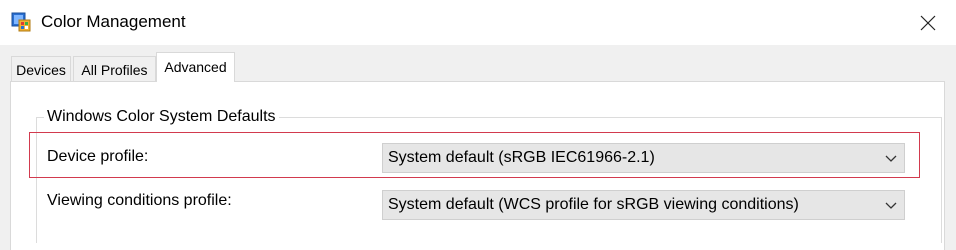  I want to click on device-profile-dropdown: System default (sRGB IEC61966-2.1), so click(643, 158).